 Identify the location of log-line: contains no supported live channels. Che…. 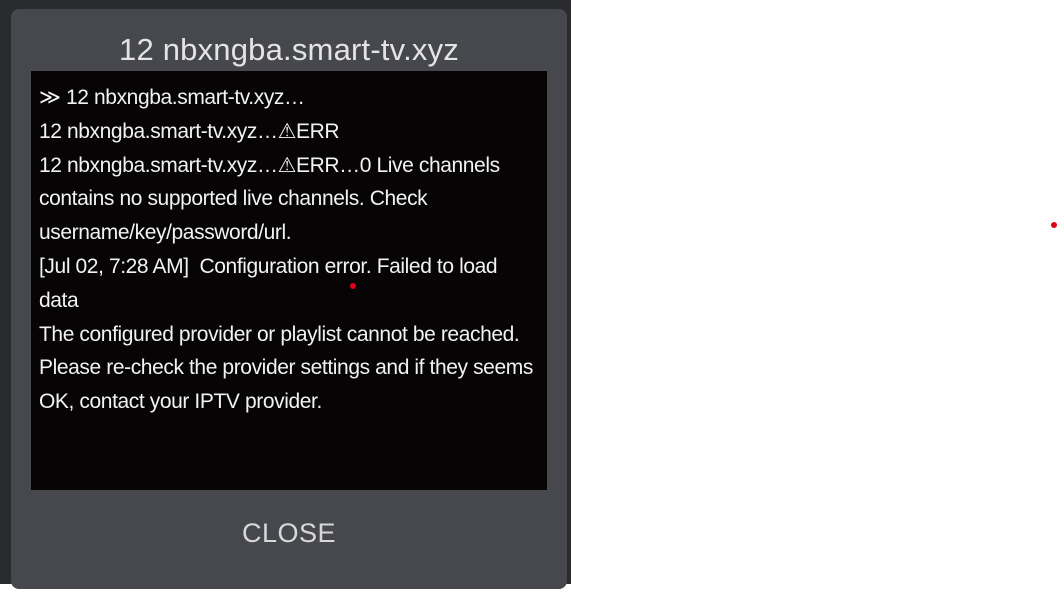
(236, 216).